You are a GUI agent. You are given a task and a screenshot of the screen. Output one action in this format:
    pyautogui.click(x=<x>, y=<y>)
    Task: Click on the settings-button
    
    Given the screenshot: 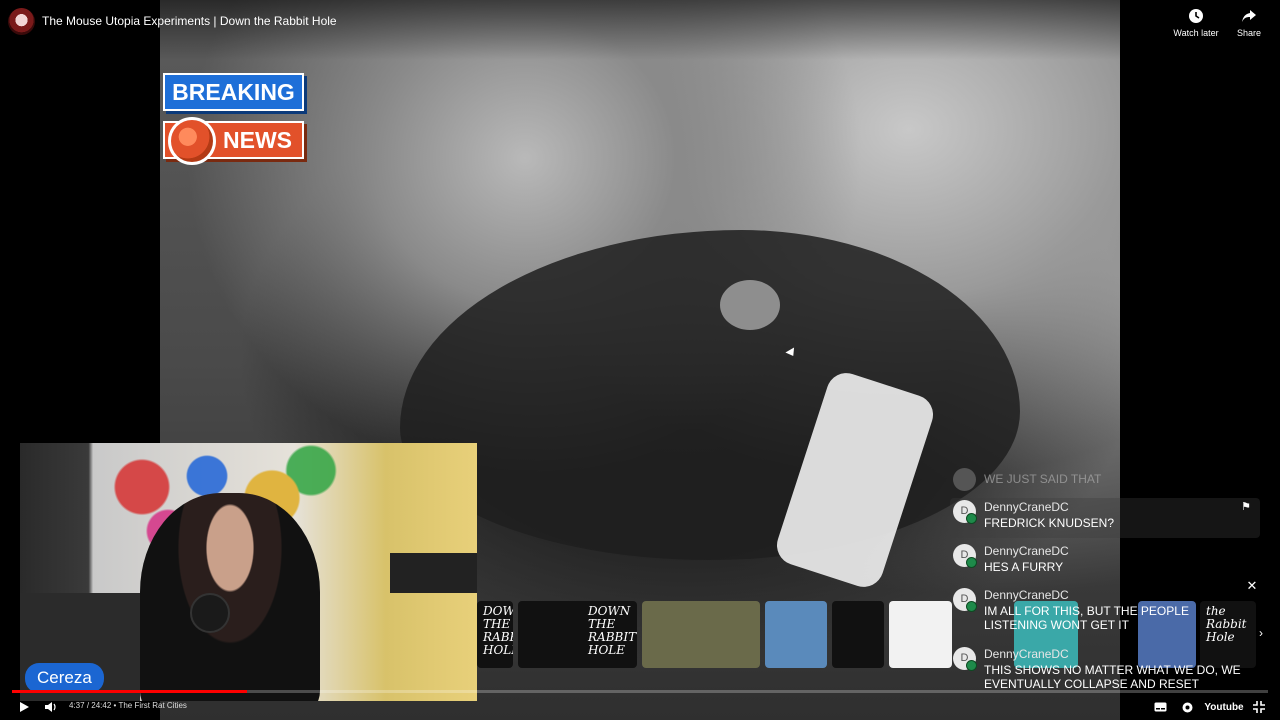 What is the action you would take?
    pyautogui.click(x=1187, y=707)
    